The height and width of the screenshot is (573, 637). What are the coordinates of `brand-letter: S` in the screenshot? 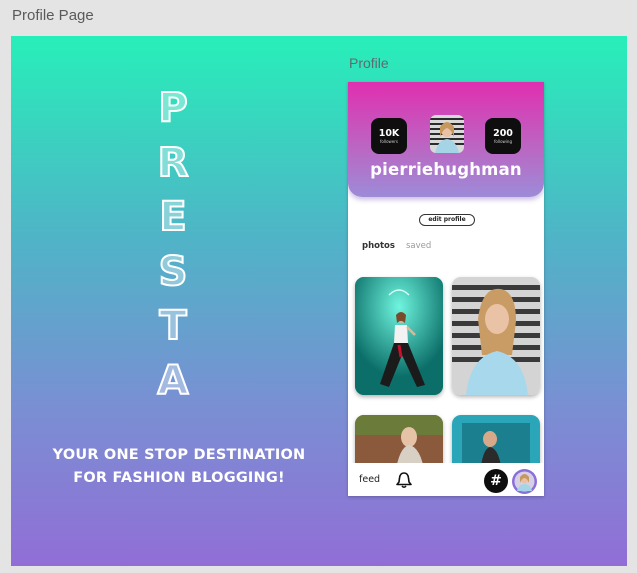 It's located at (173, 272).